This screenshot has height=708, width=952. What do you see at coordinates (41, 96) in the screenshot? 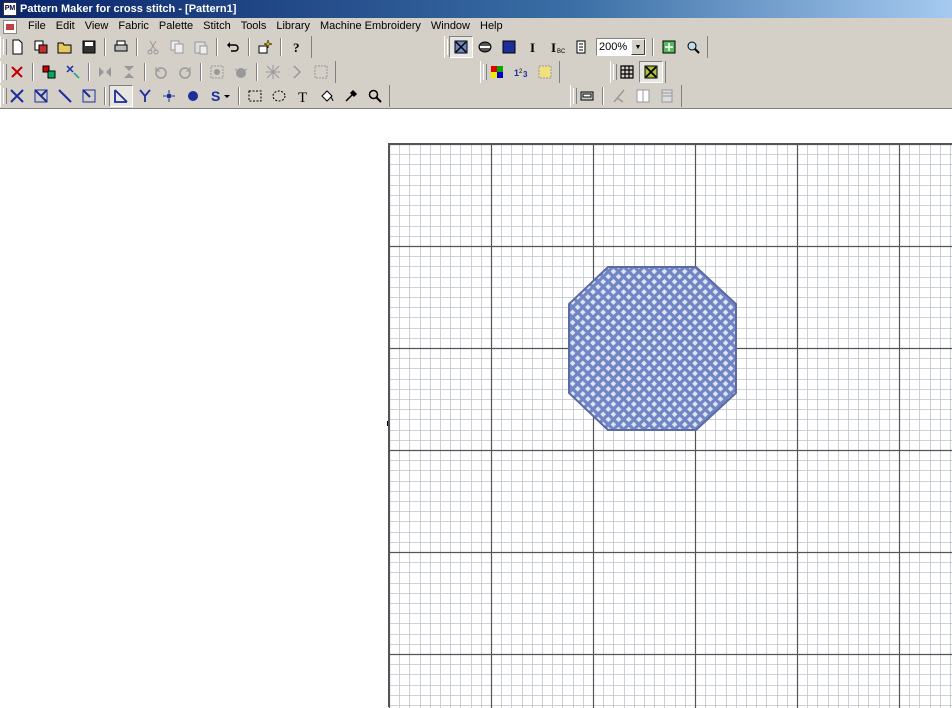
I see `three-quarter-stitch-icon` at bounding box center [41, 96].